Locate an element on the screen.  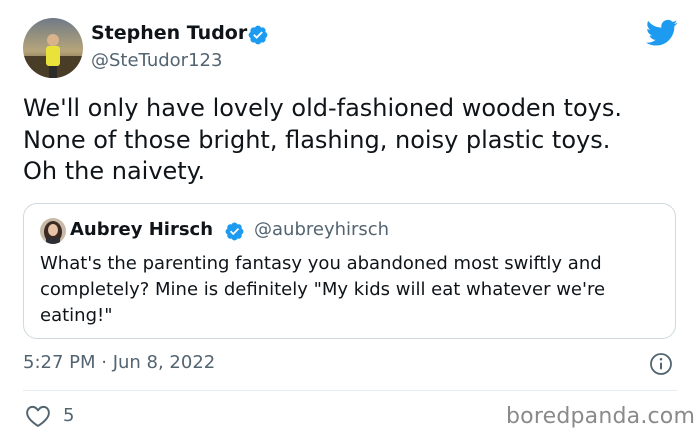
quoted-author-name: Aubrey Hirsch is located at coordinates (142, 229).